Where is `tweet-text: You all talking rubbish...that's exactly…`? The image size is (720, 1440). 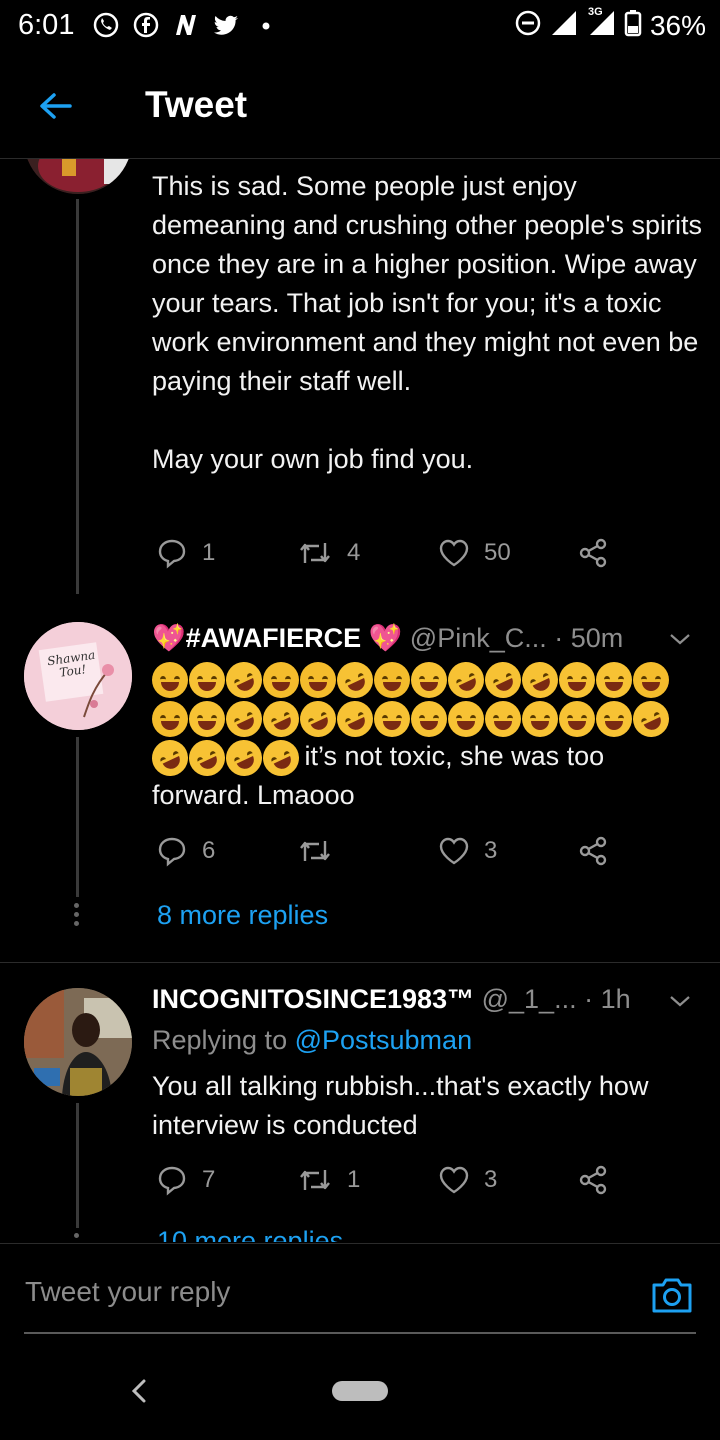
tweet-text: You all talking rubbish...that's exactly… is located at coordinates (404, 1105).